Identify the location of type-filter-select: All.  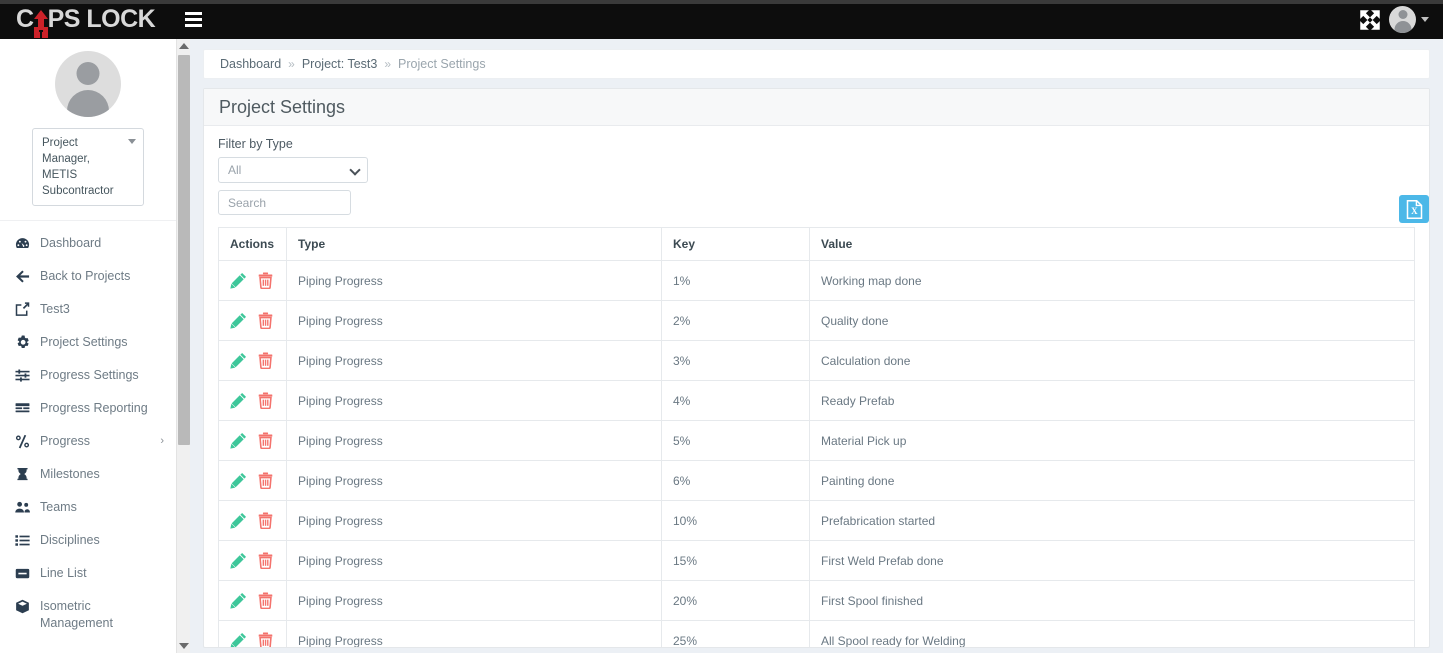
(293, 170).